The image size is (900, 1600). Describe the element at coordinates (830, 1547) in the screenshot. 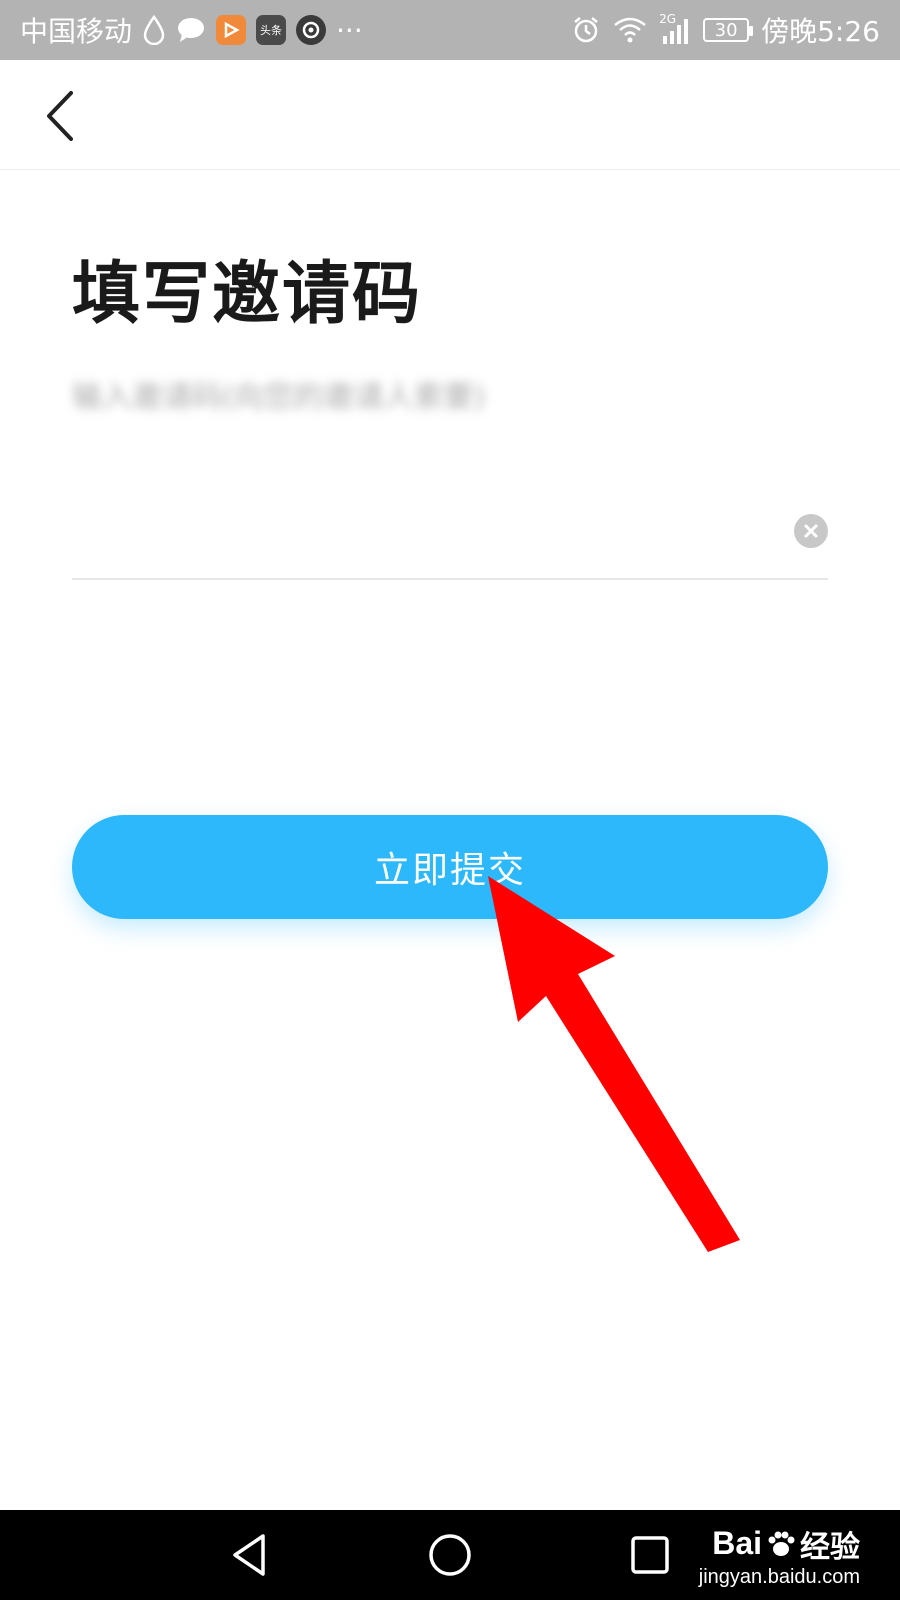

I see `watermark-brand-suffix: 经验` at that location.